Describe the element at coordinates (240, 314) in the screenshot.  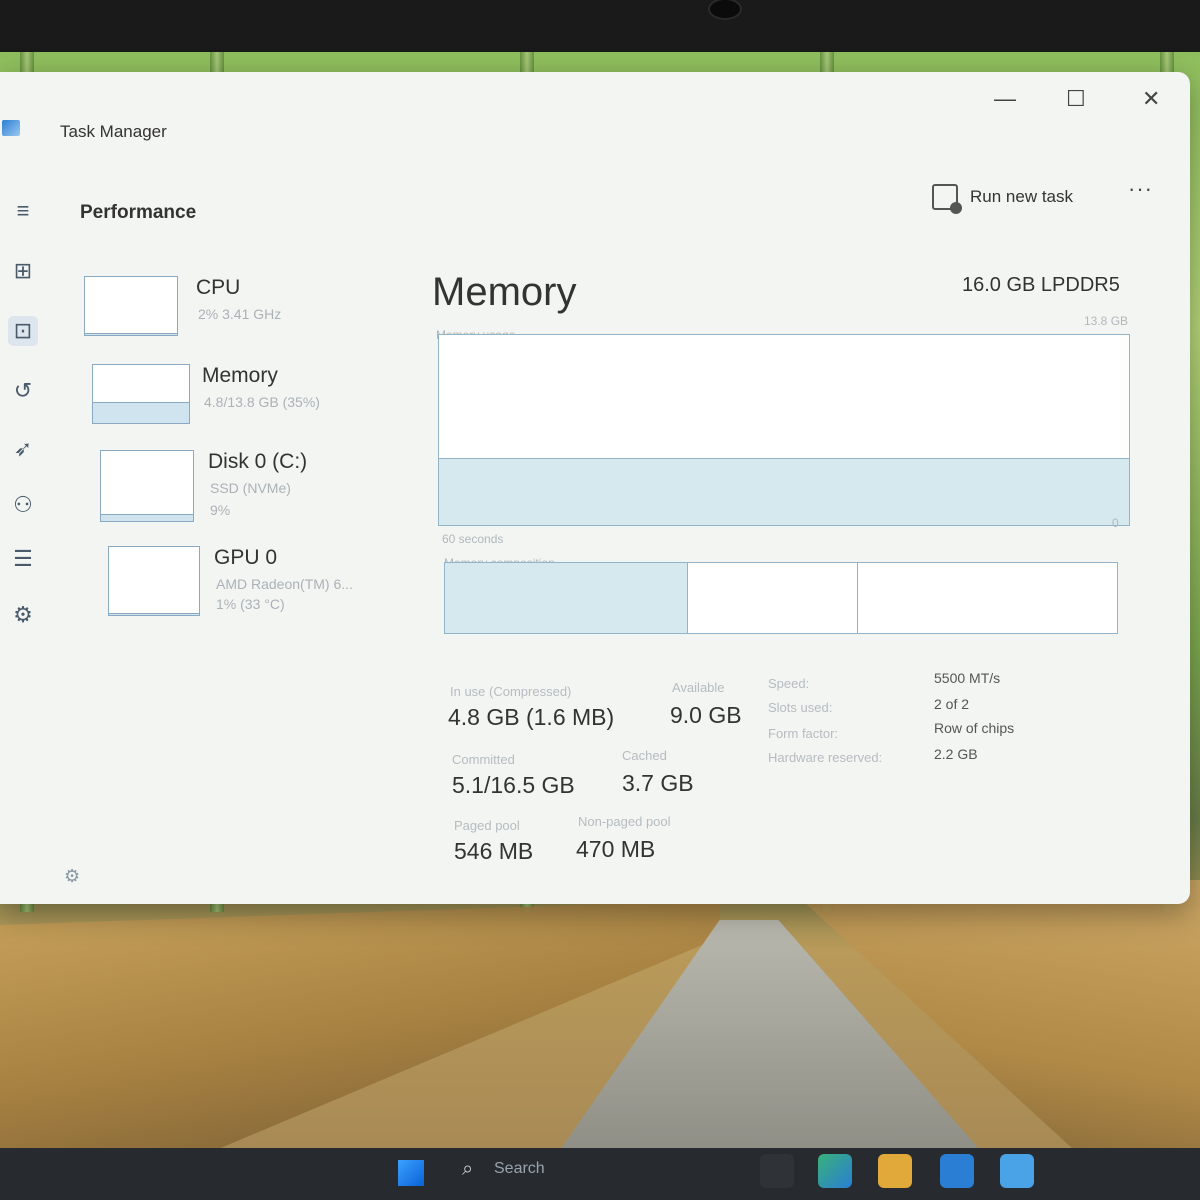
I see `perf-item-detail: 2% 3.41 GHz` at that location.